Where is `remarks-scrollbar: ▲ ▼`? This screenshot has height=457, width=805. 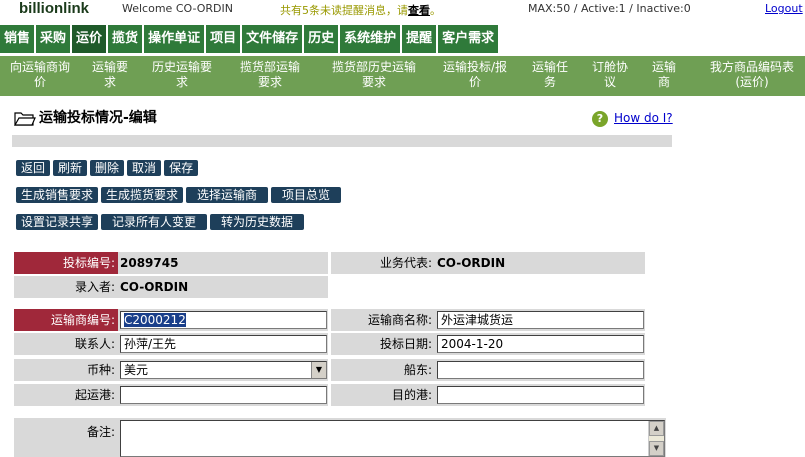 remarks-scrollbar: ▲ ▼ is located at coordinates (656, 438).